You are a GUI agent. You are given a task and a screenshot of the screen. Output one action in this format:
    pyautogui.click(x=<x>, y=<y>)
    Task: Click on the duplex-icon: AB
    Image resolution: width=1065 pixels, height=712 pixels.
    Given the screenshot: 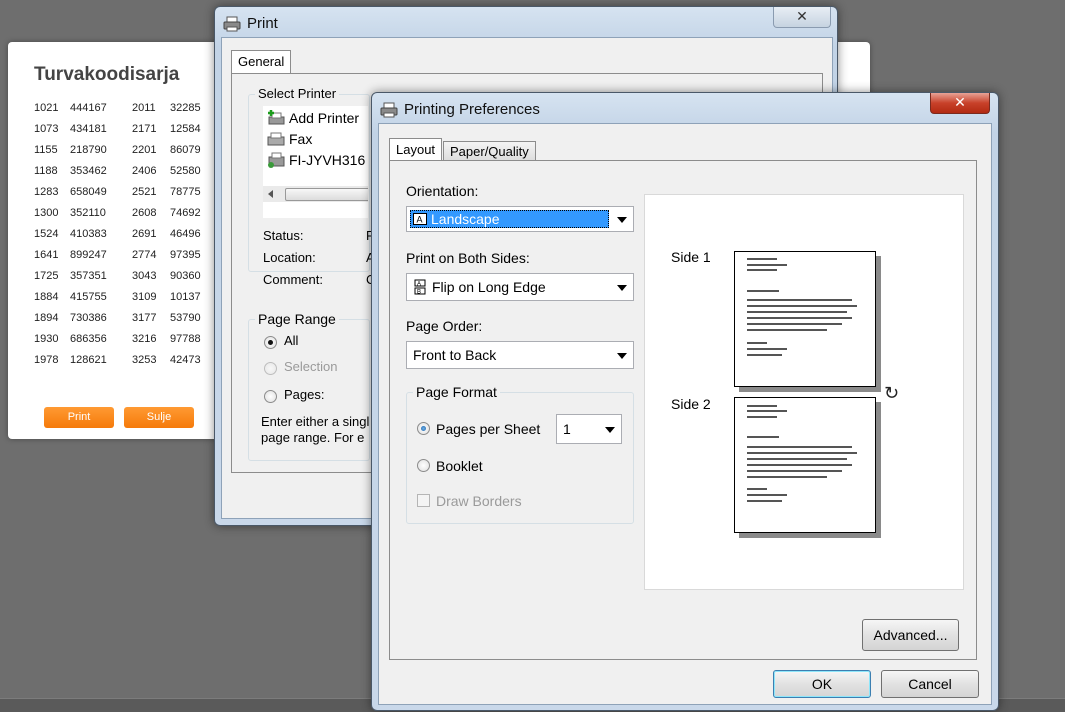 What is the action you would take?
    pyautogui.click(x=420, y=287)
    